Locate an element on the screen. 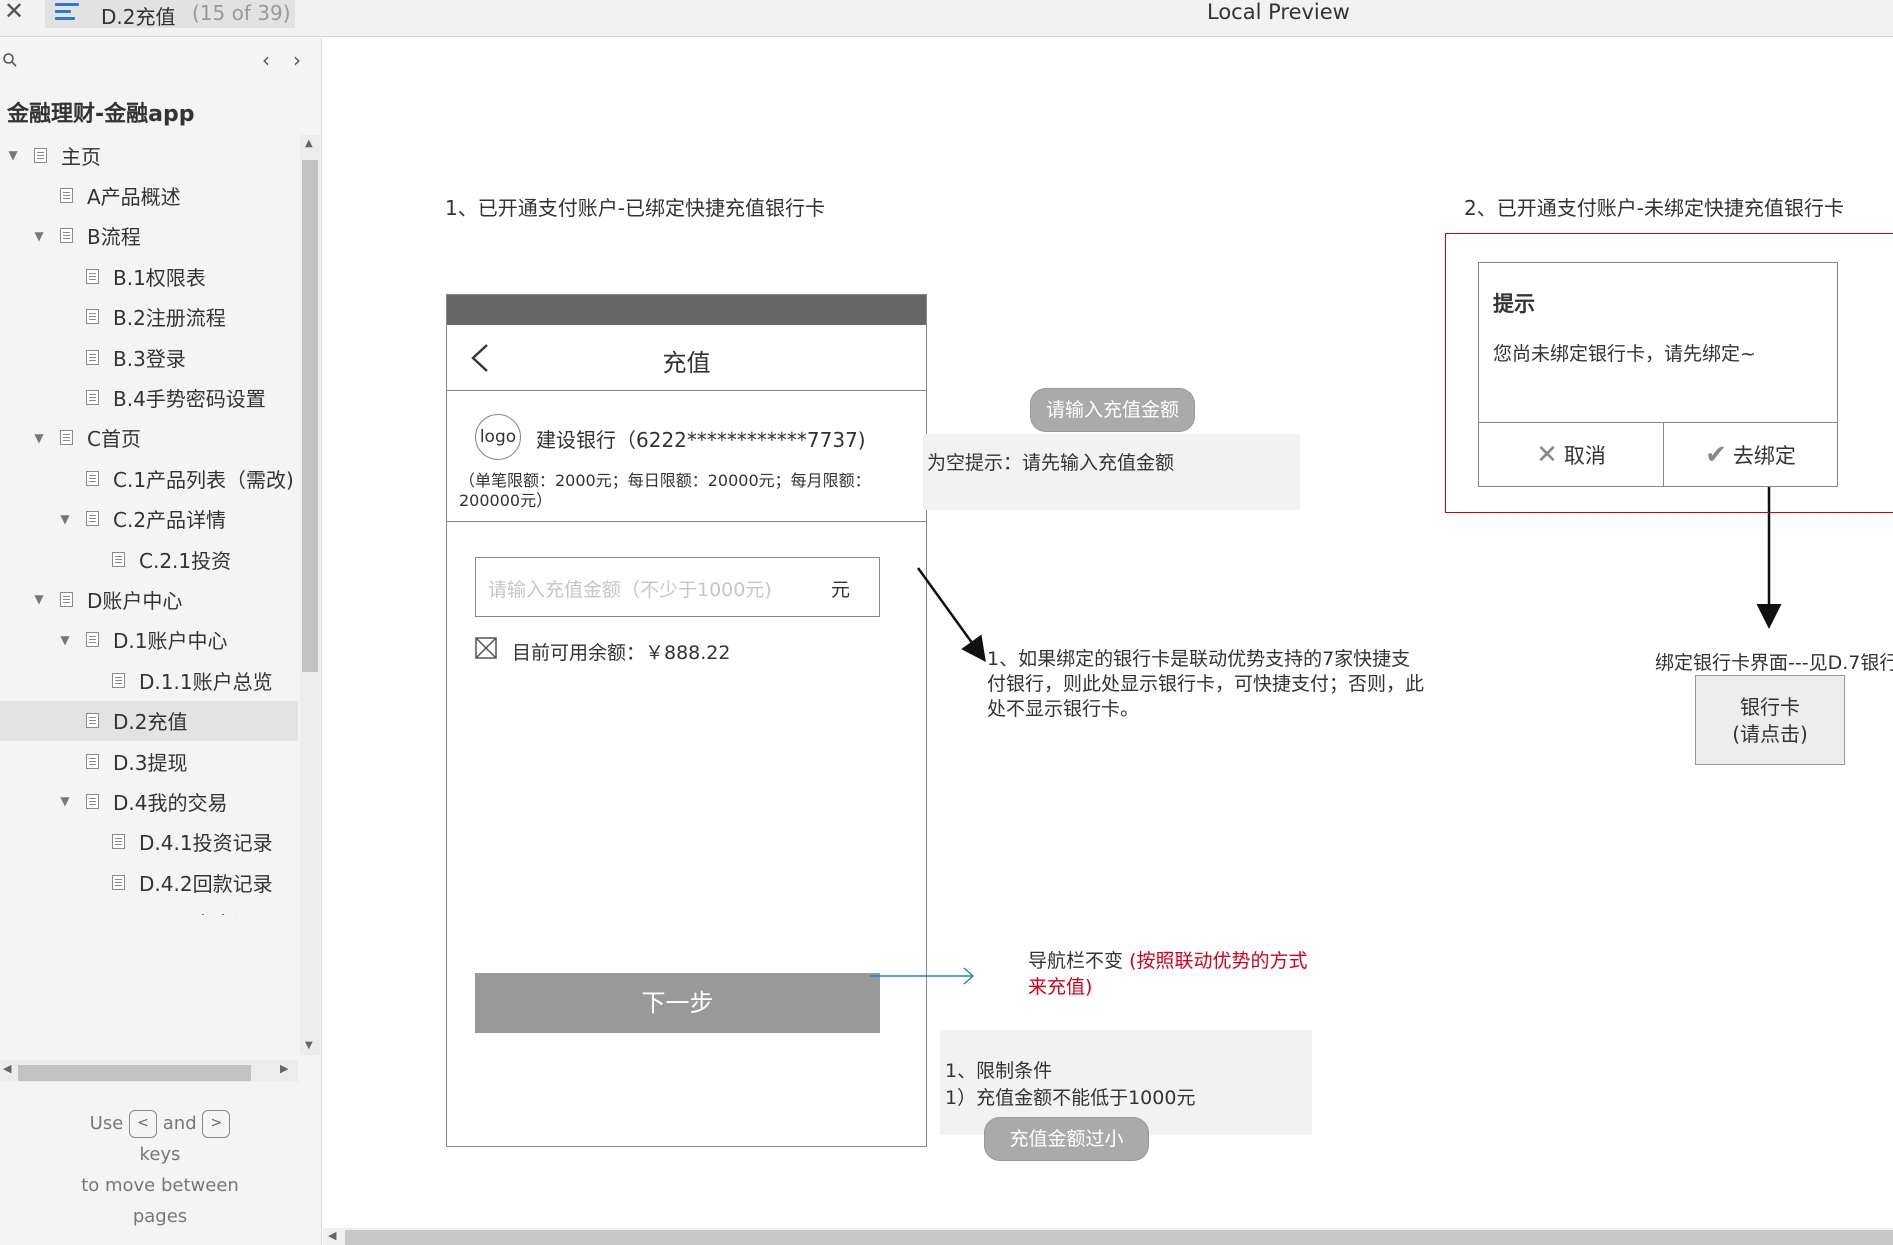 This screenshot has height=1245, width=1893. bank-card-button: 银行卡 (请点击) is located at coordinates (1770, 720).